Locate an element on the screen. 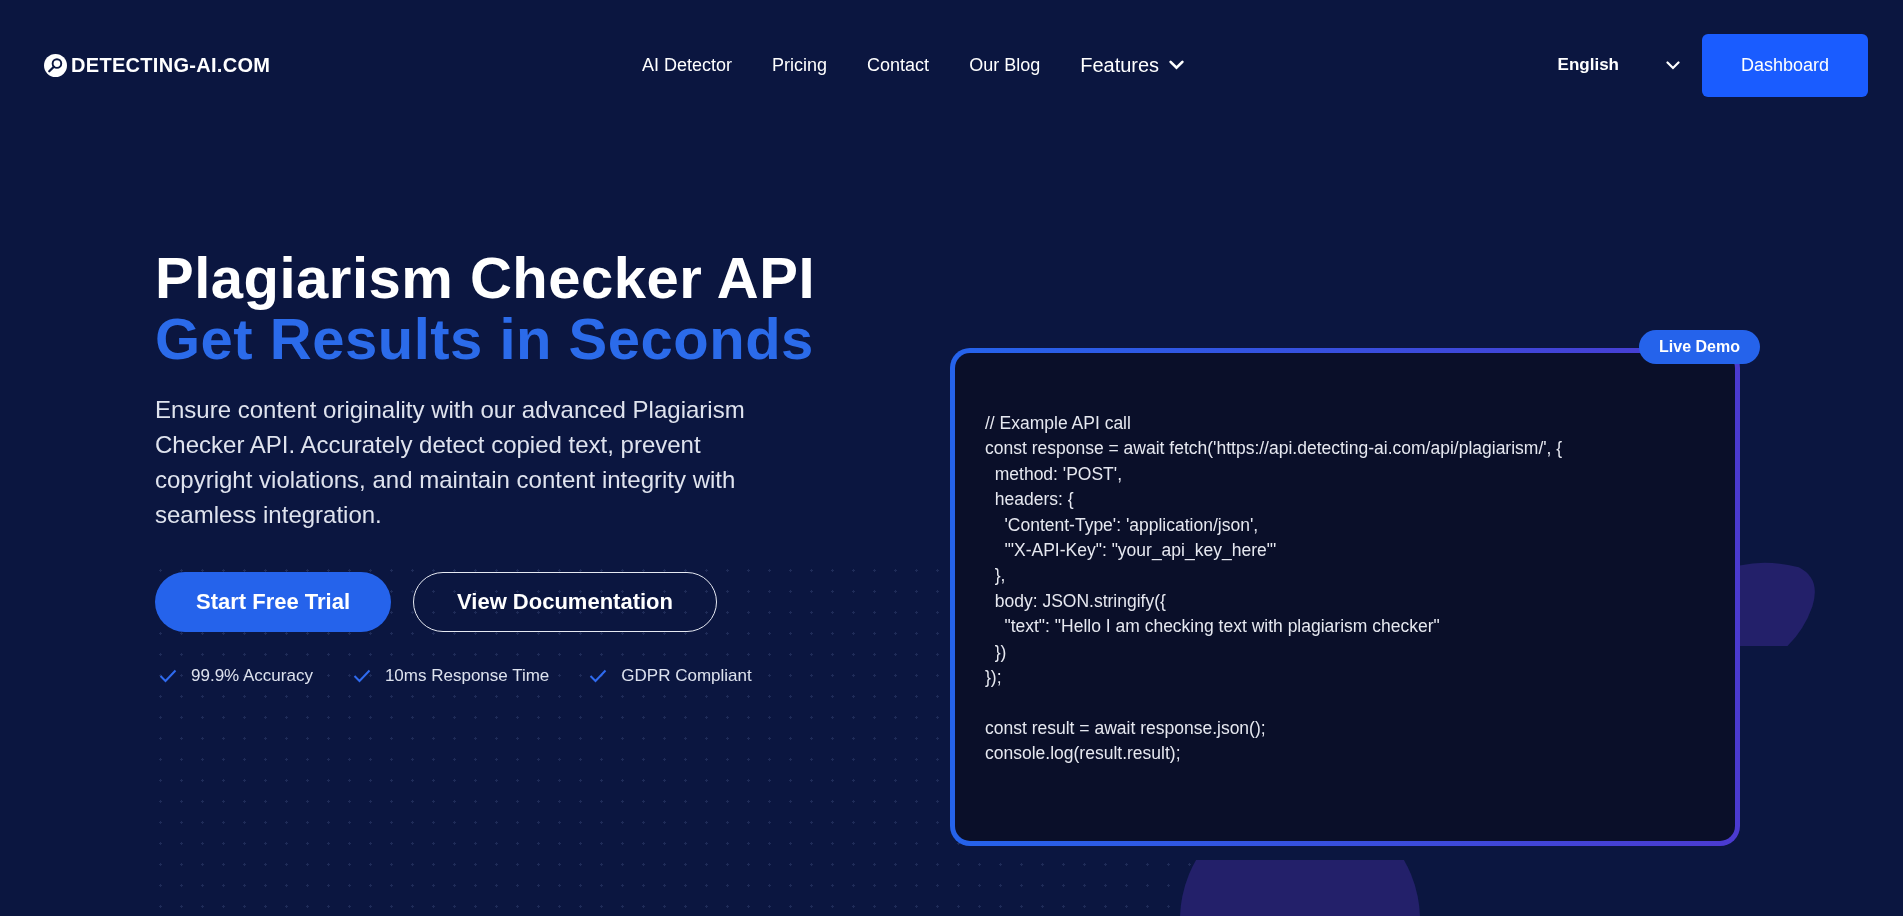 This screenshot has height=916, width=1903. code-line: "text": "Hello I am checking text with plagiarism checker" is located at coordinates (1222, 627).